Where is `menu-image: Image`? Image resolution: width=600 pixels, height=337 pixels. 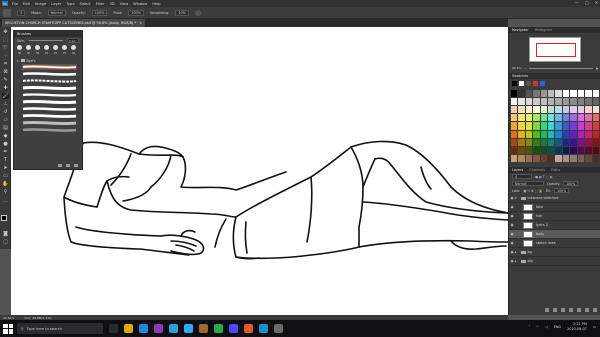 menu-image: Image is located at coordinates (40, 4).